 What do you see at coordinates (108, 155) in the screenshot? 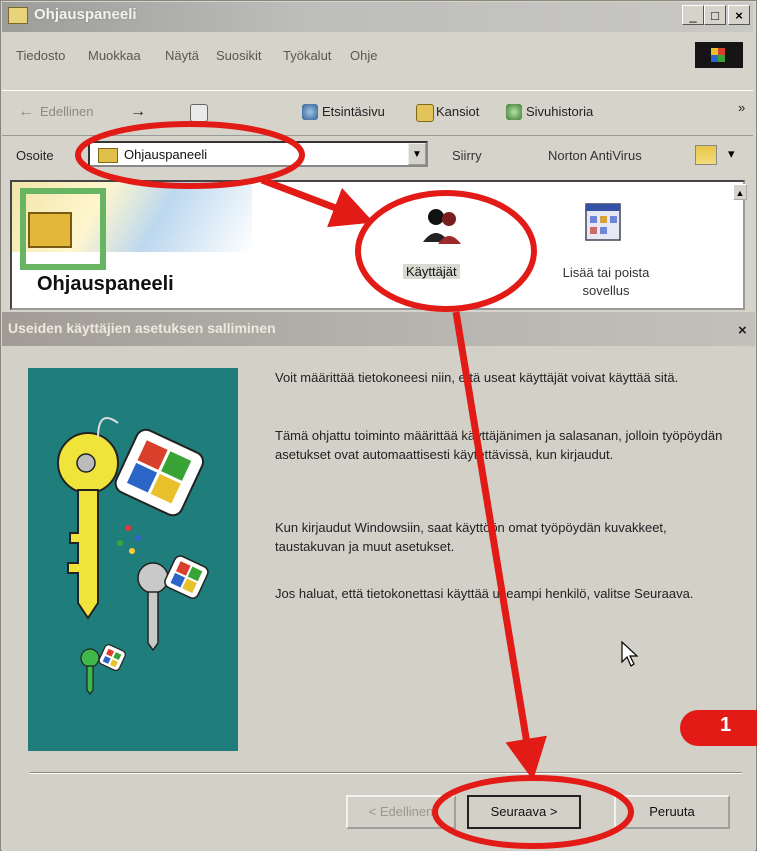
I see `control-panel-icon` at bounding box center [108, 155].